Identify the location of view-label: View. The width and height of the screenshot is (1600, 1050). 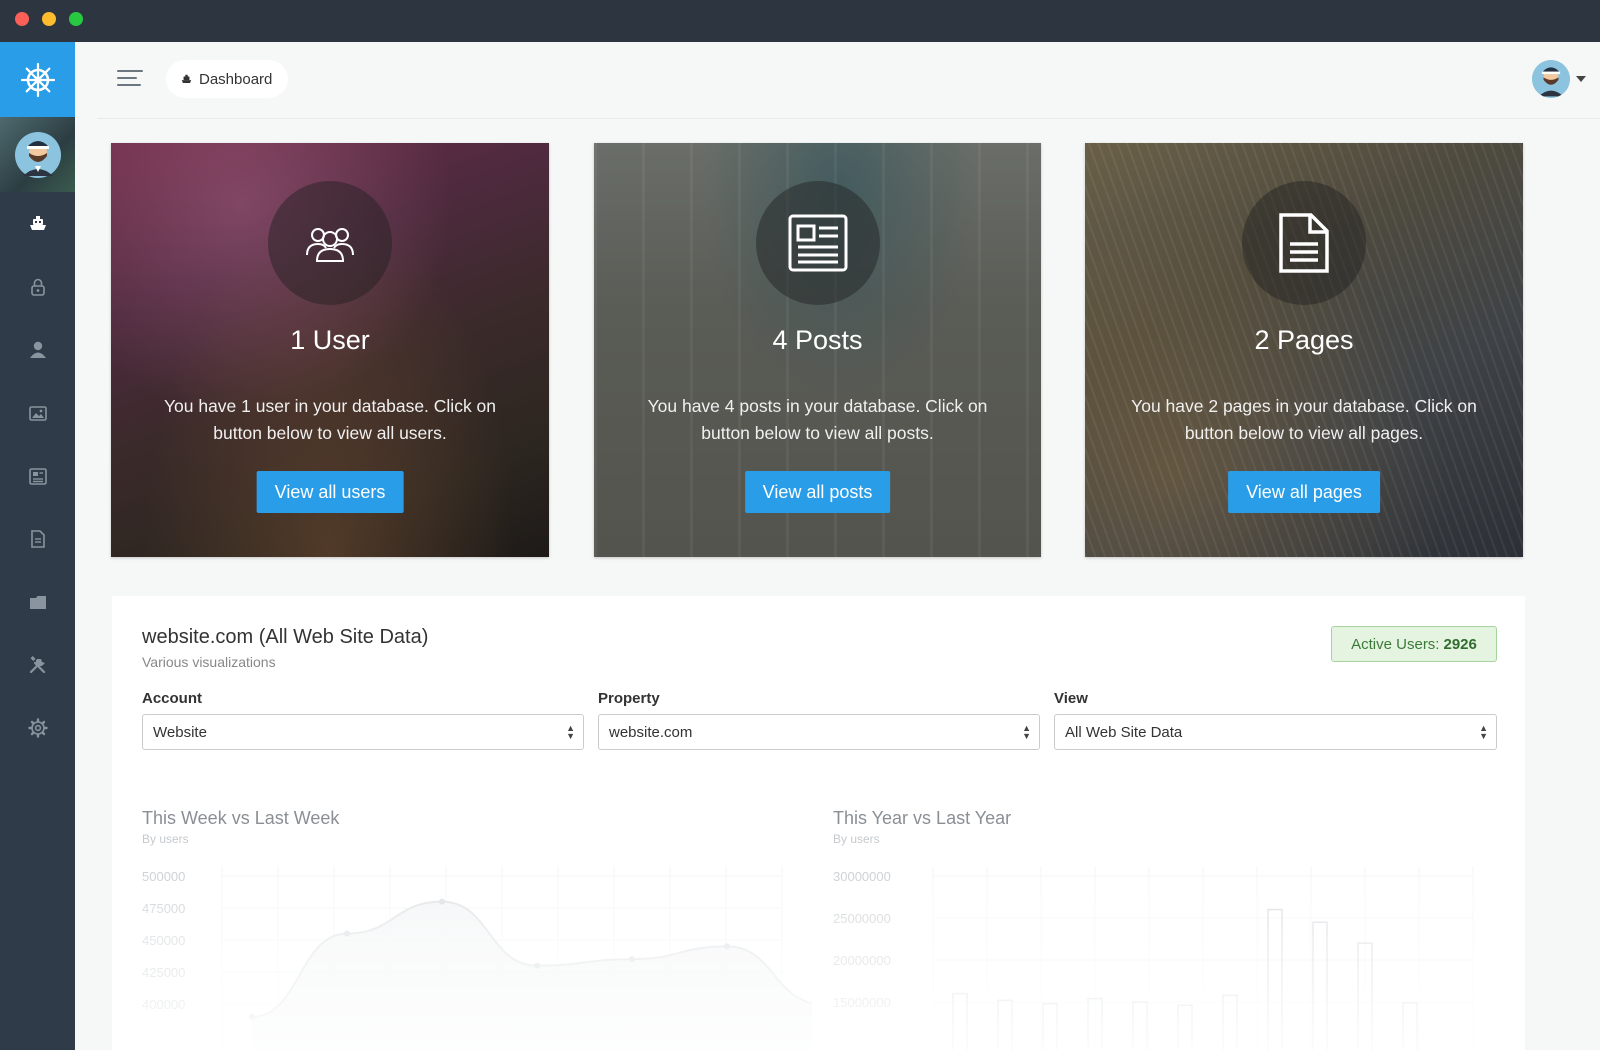
(1071, 698).